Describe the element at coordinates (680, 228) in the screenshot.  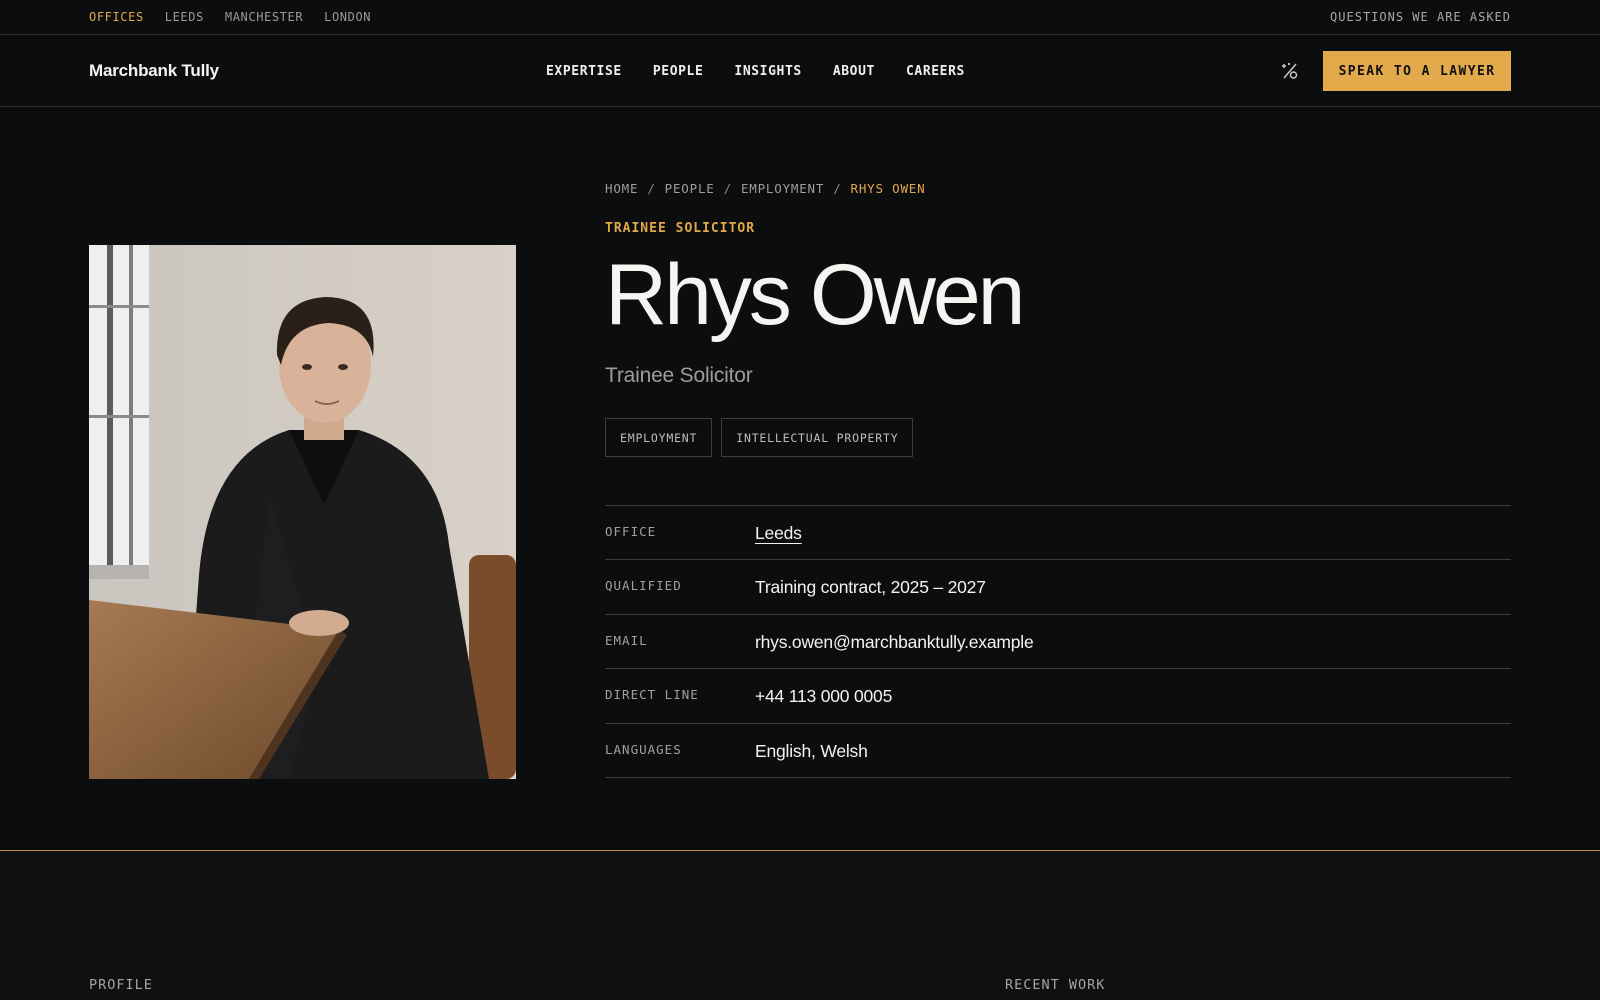
I see `role-eyebrow: TRAINEE SOLICITOR` at that location.